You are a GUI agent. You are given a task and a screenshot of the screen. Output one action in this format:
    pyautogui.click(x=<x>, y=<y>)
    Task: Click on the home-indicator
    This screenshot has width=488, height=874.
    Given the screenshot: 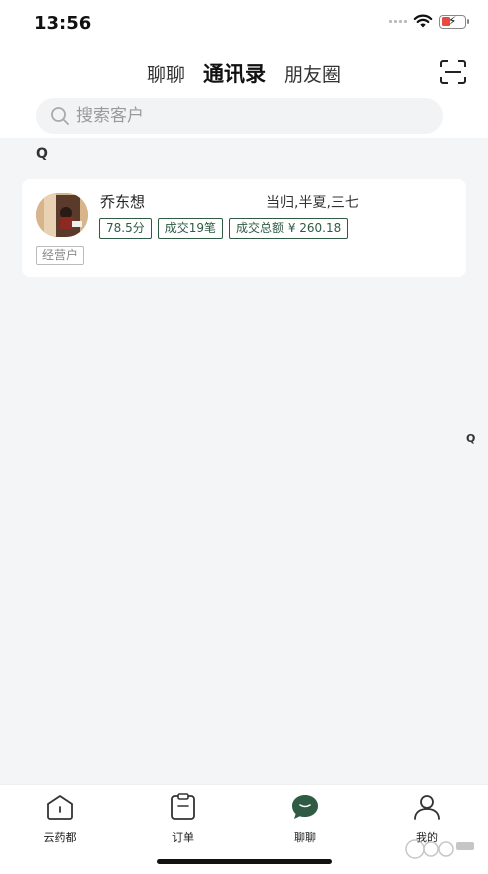 What is the action you would take?
    pyautogui.click(x=244, y=861)
    